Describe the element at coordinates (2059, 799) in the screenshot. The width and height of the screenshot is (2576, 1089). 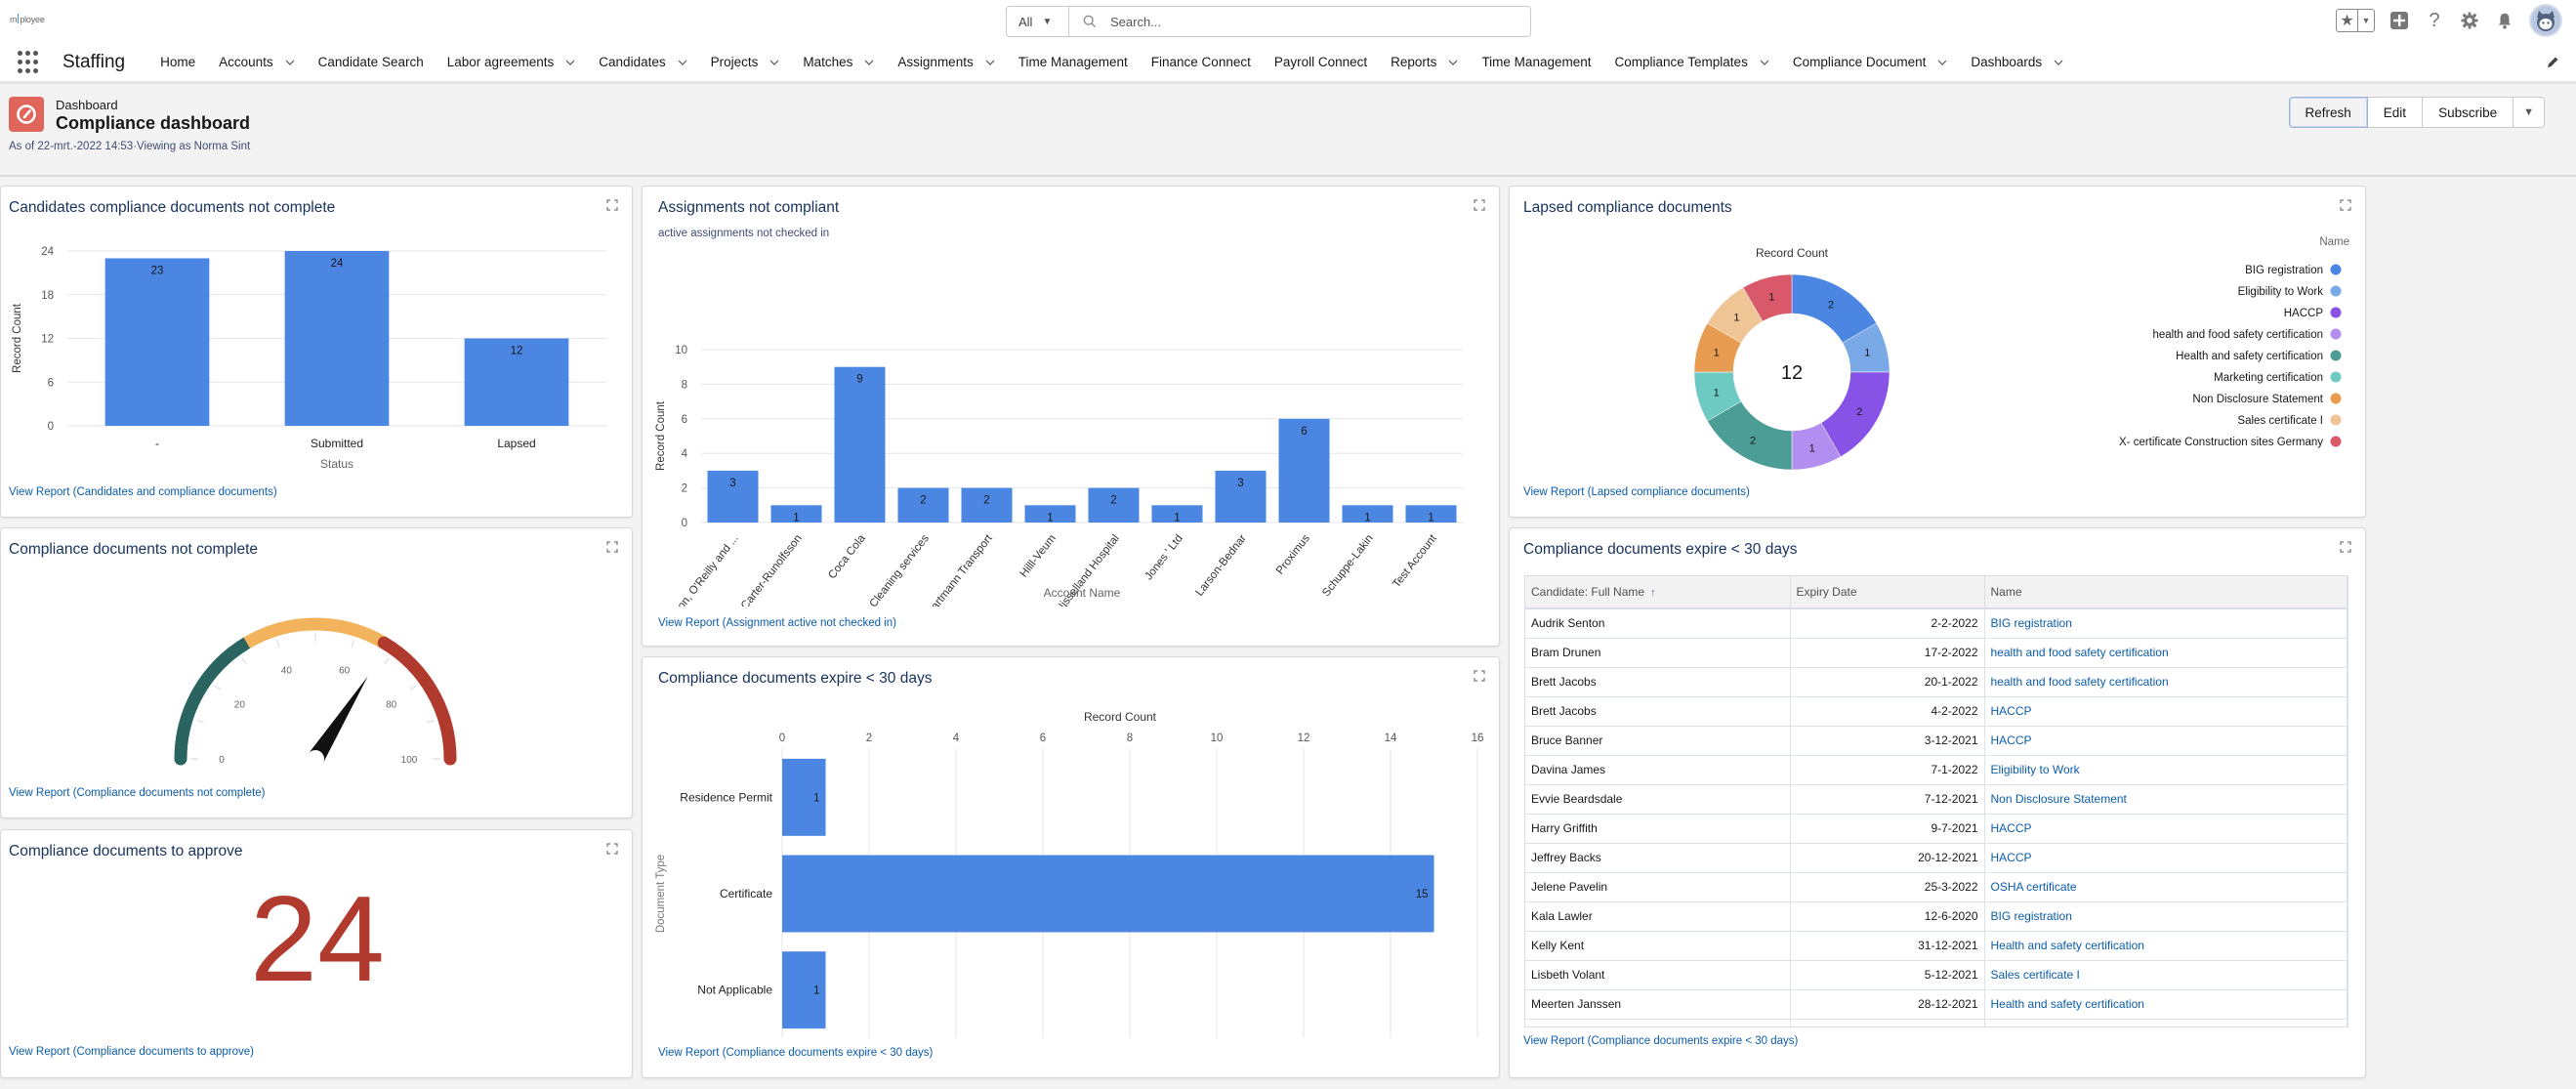
I see `document-link: Non Disclosure Statement` at that location.